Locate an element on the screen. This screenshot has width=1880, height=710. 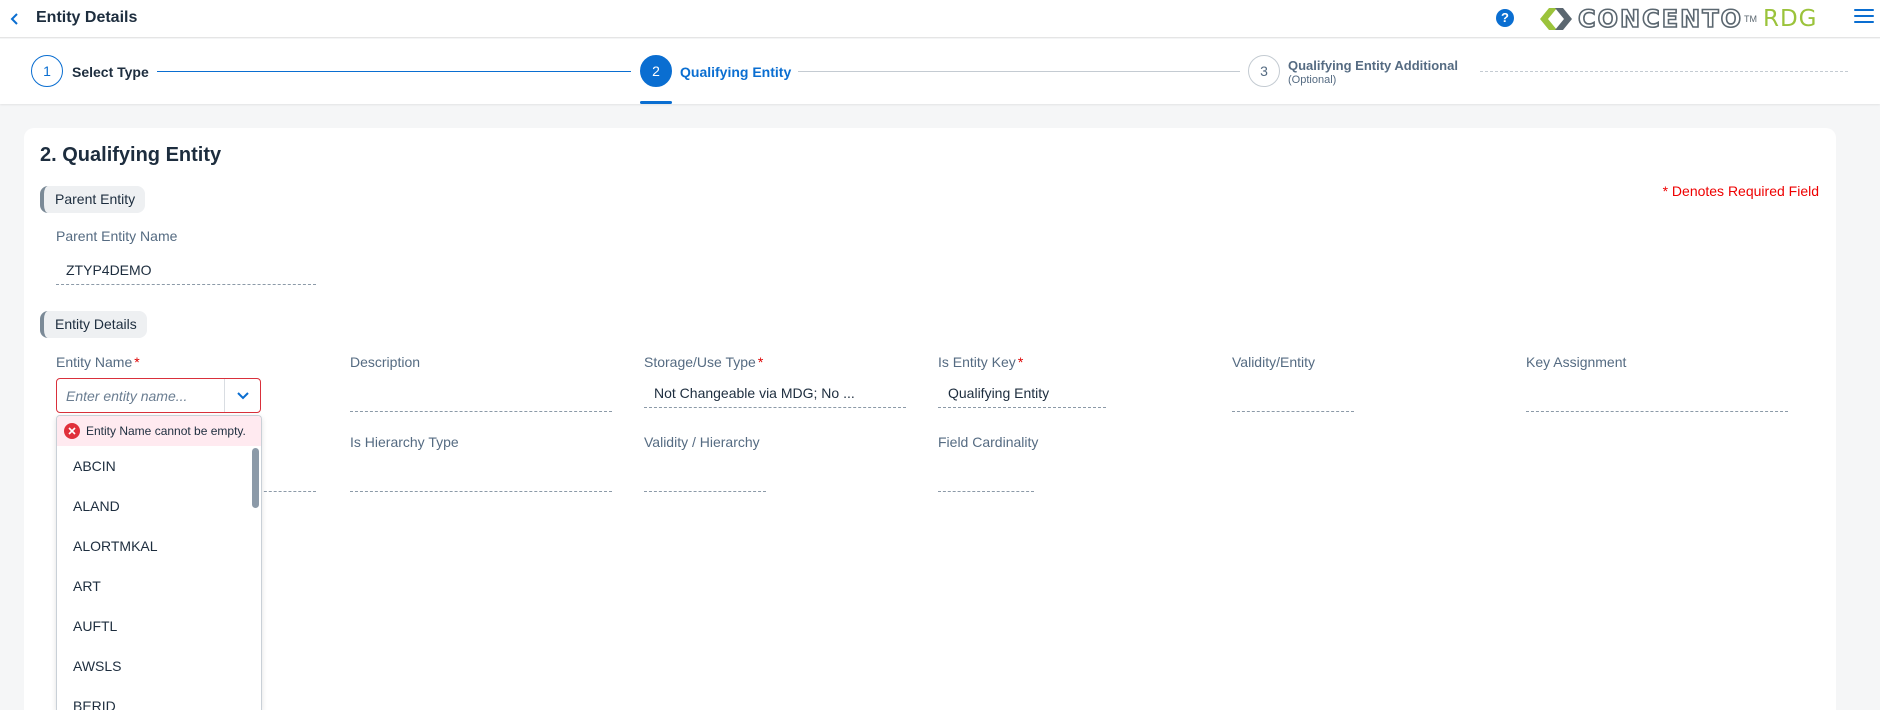
step-1-label: Select Type is located at coordinates (110, 72).